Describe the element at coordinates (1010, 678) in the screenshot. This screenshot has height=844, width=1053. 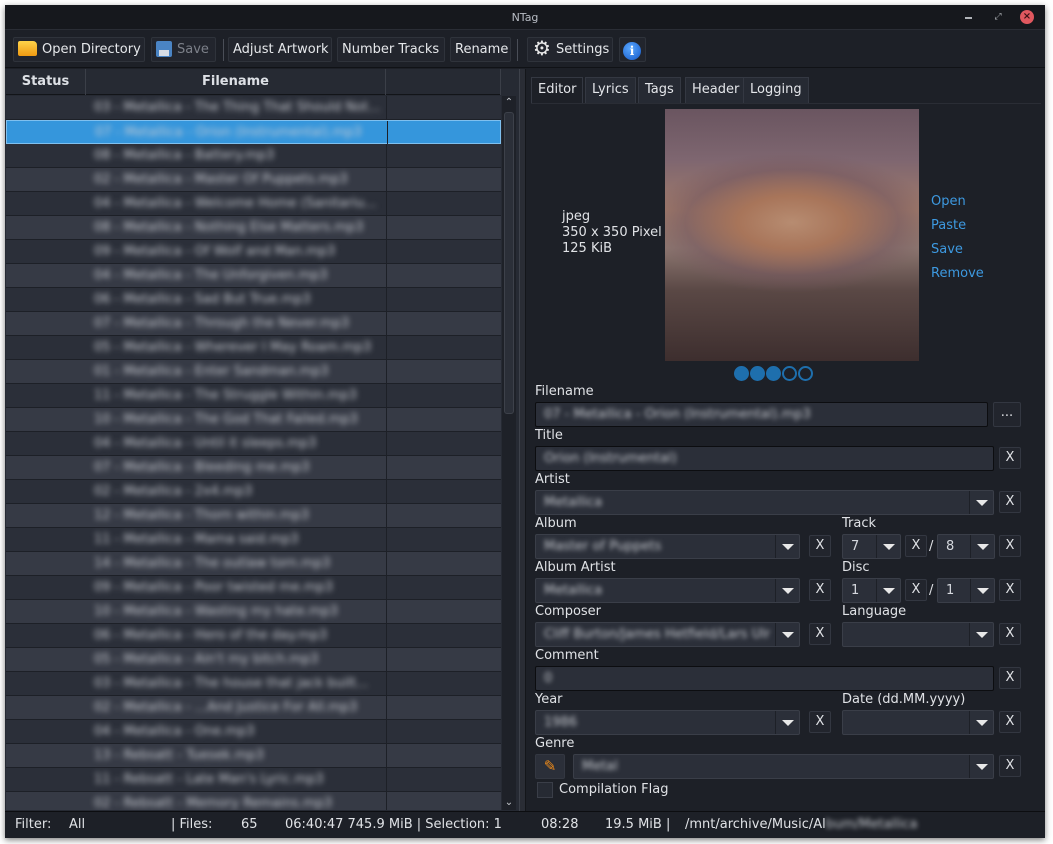
I see `clear-comment-button: X` at that location.